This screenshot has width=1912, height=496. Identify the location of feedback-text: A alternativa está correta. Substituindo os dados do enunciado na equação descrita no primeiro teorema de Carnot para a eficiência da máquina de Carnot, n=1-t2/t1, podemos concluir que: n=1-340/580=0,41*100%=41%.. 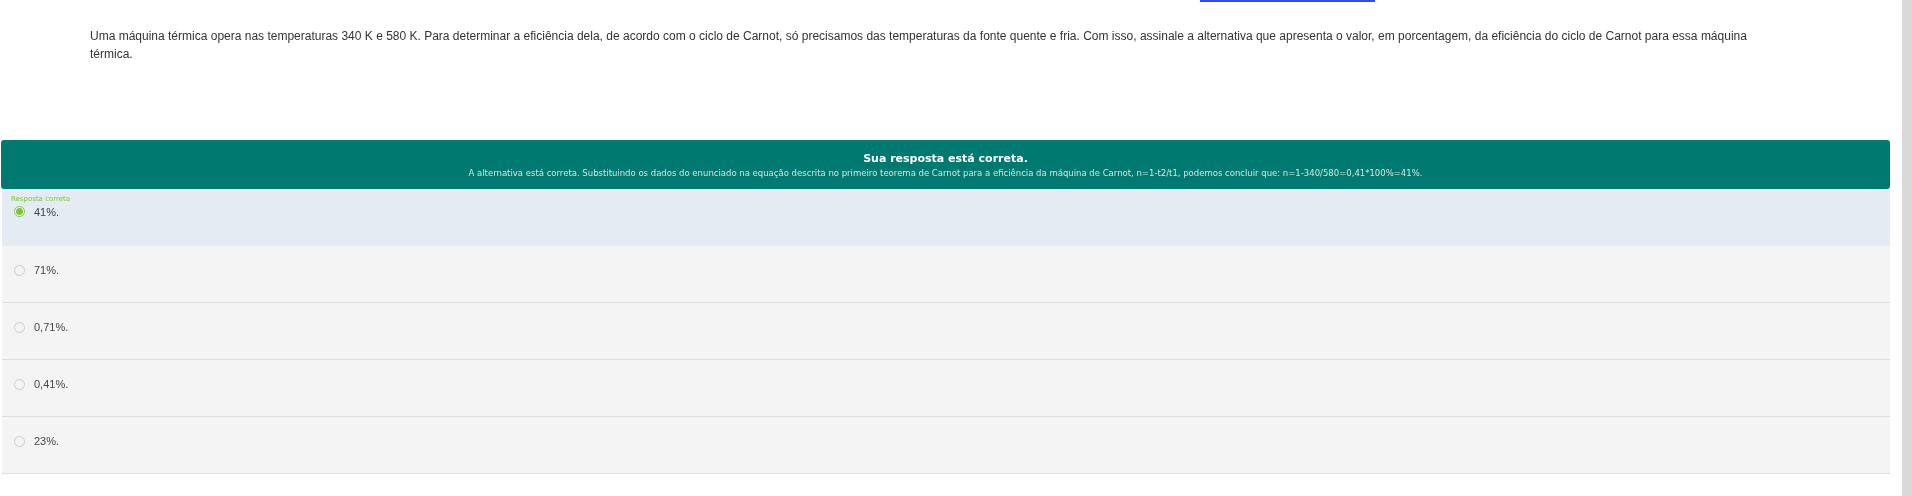
(945, 172).